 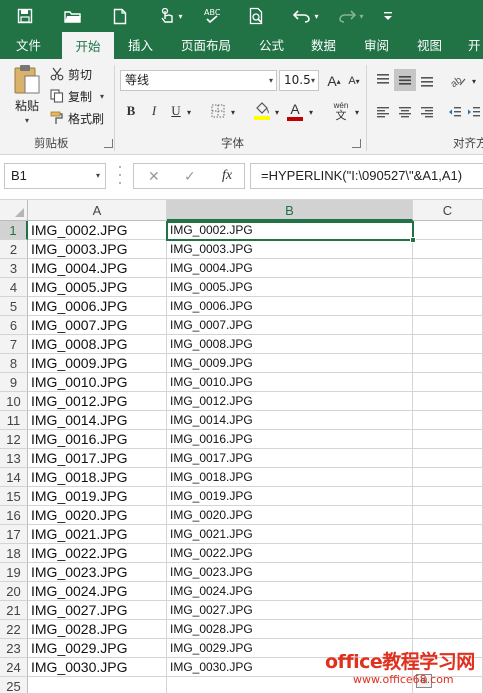 What do you see at coordinates (257, 16) in the screenshot?
I see `print-preview-icon` at bounding box center [257, 16].